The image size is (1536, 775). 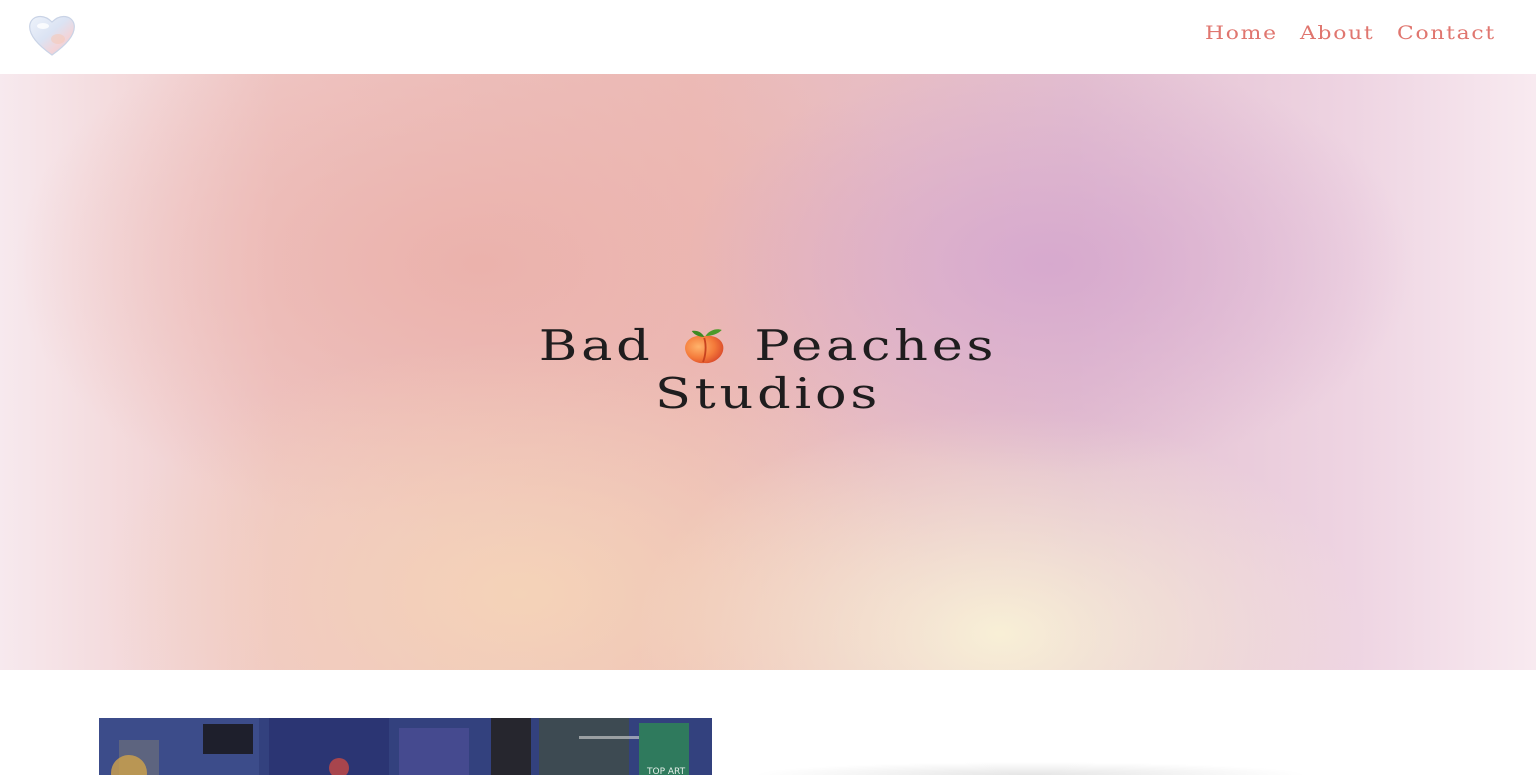 I want to click on main-nav: Home About Contact, so click(x=1349, y=33).